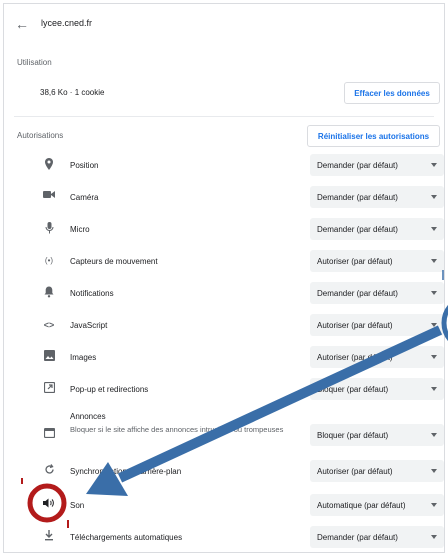  Describe the element at coordinates (49, 165) in the screenshot. I see `location-pin-icon` at that location.